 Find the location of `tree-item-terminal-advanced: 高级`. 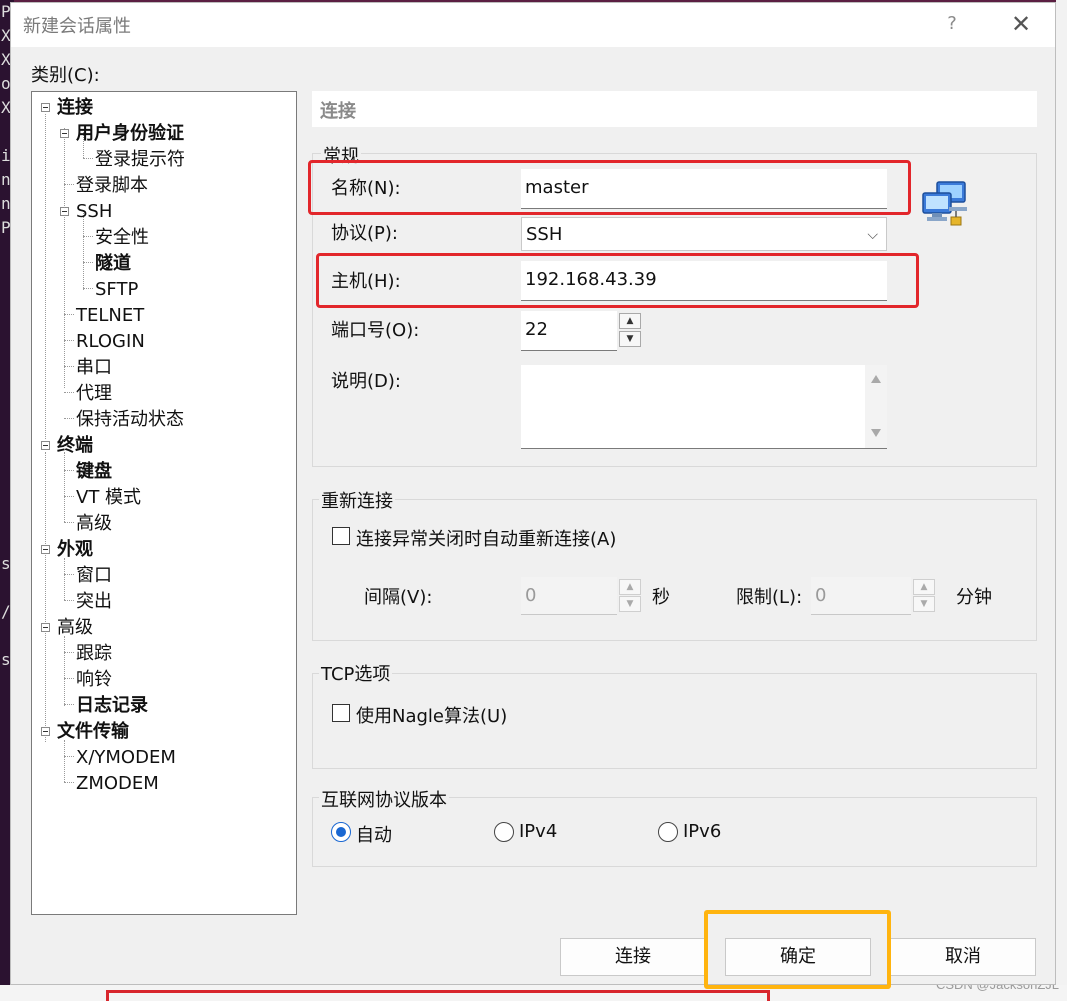

tree-item-terminal-advanced: 高级 is located at coordinates (94, 524).